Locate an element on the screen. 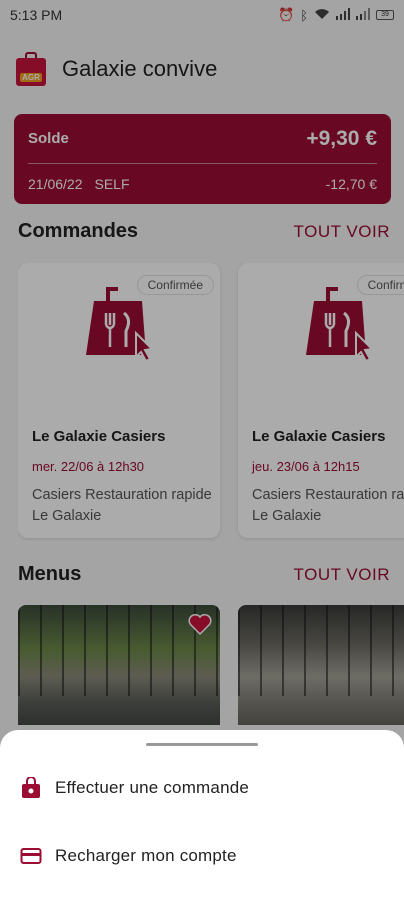 The height and width of the screenshot is (900, 404). place-order-button: Effectuer une commande is located at coordinates (202, 788).